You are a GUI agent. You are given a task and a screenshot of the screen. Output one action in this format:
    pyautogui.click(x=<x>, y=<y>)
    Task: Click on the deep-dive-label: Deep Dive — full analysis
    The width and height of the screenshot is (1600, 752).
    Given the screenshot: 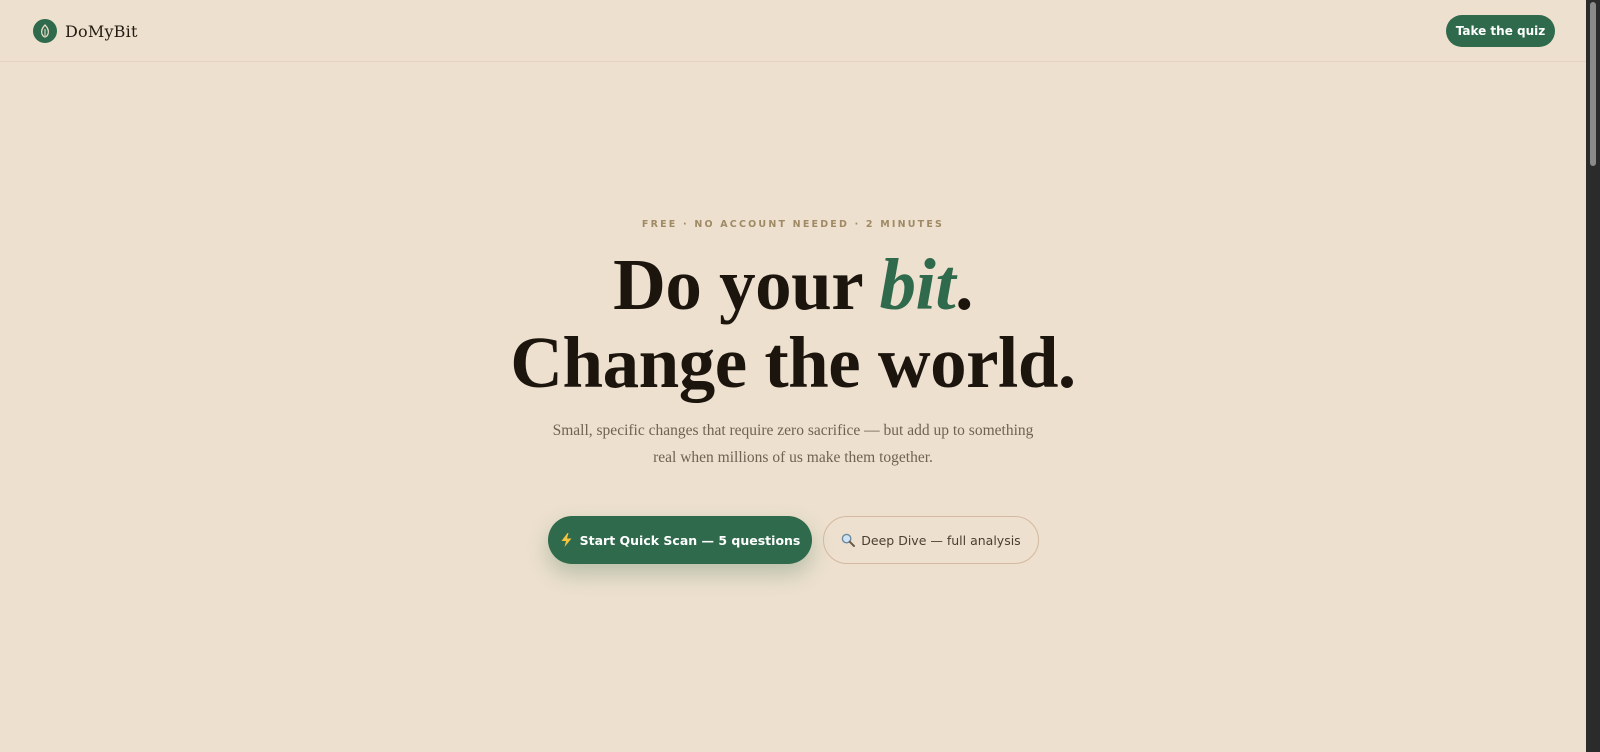 What is the action you would take?
    pyautogui.click(x=941, y=540)
    